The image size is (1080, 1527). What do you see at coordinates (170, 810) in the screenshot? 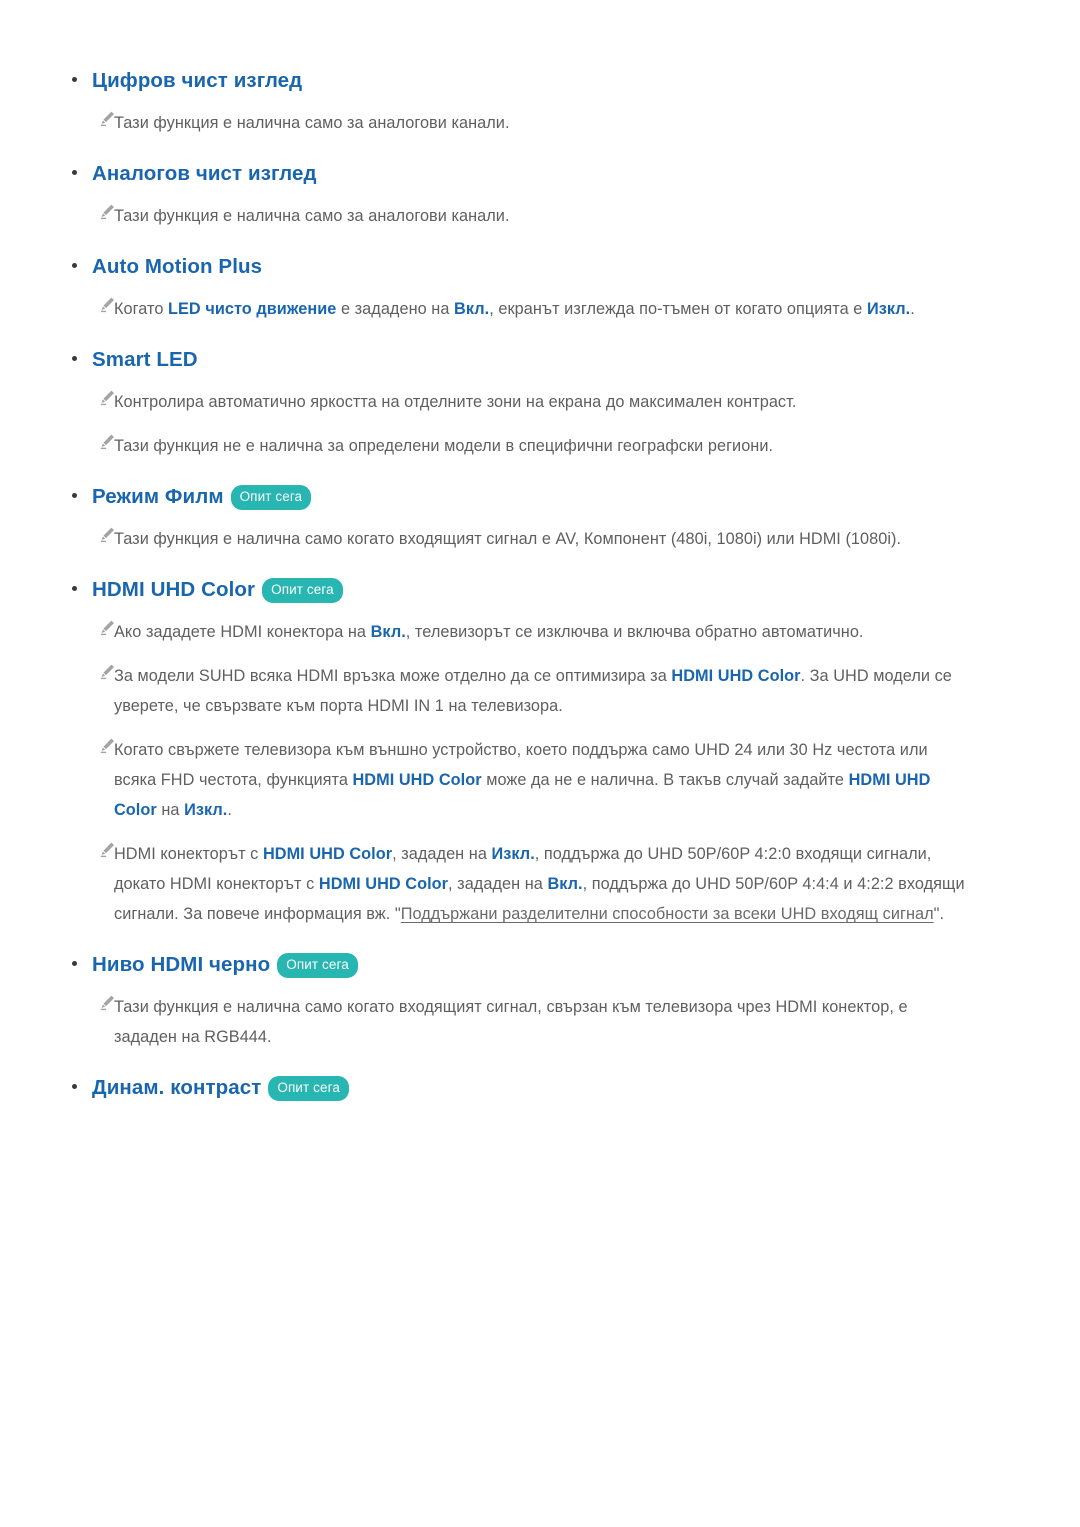
I see `note-text-run: на` at bounding box center [170, 810].